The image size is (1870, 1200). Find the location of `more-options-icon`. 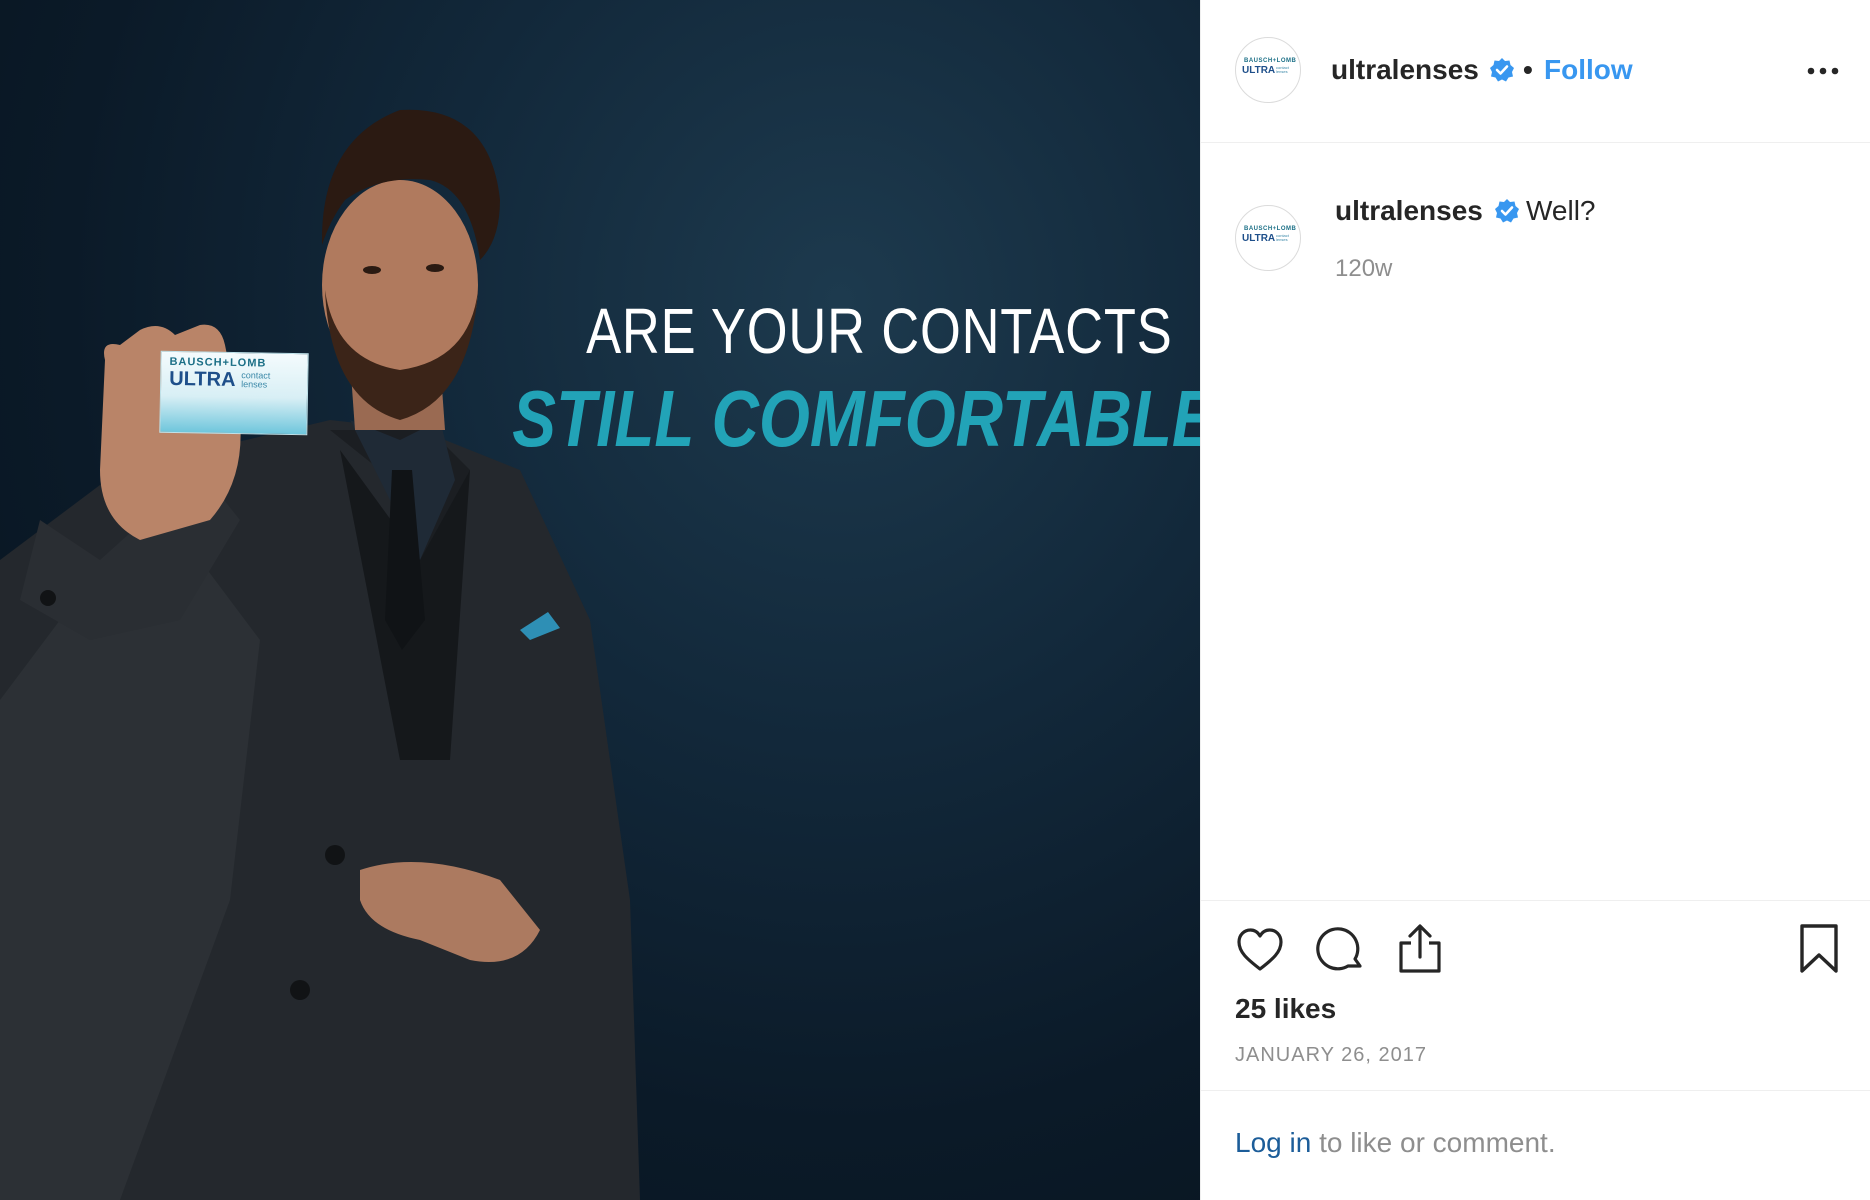

more-options-icon is located at coordinates (1823, 71).